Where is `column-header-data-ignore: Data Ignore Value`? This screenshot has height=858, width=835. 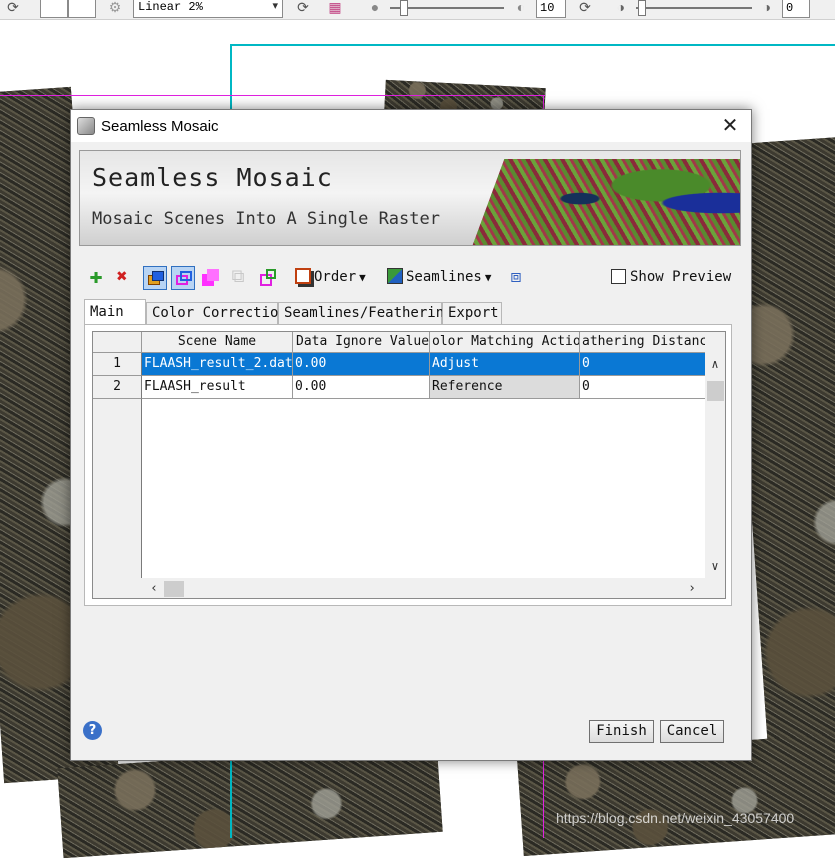
column-header-data-ignore: Data Ignore Value is located at coordinates (361, 342).